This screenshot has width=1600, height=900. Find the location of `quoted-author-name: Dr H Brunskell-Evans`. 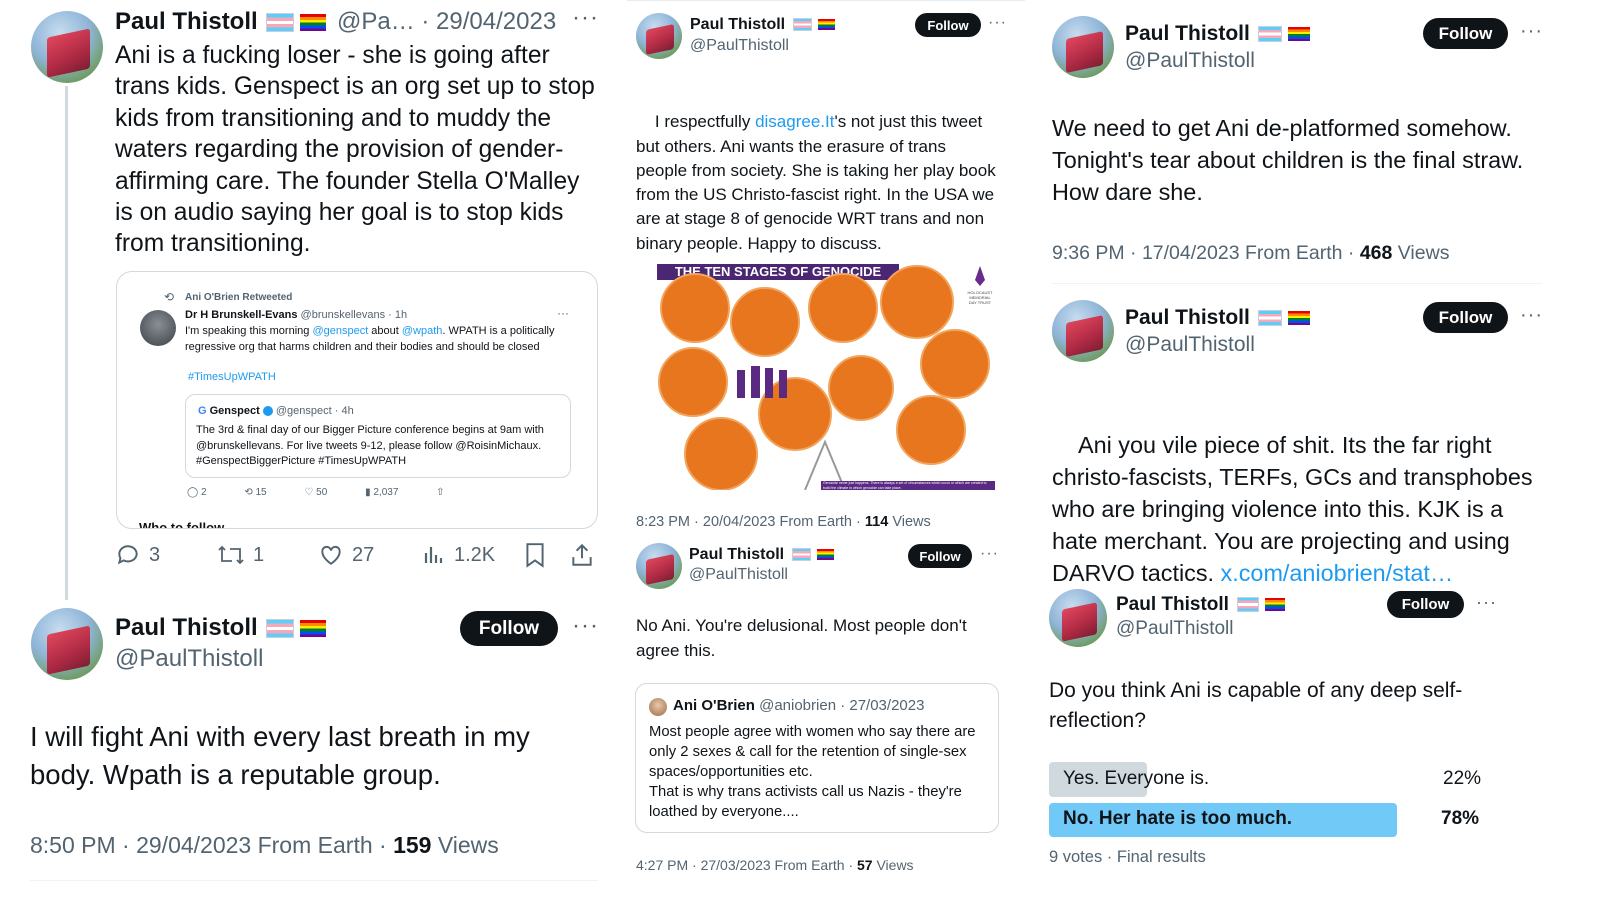

quoted-author-name: Dr H Brunskell-Evans is located at coordinates (241, 315).